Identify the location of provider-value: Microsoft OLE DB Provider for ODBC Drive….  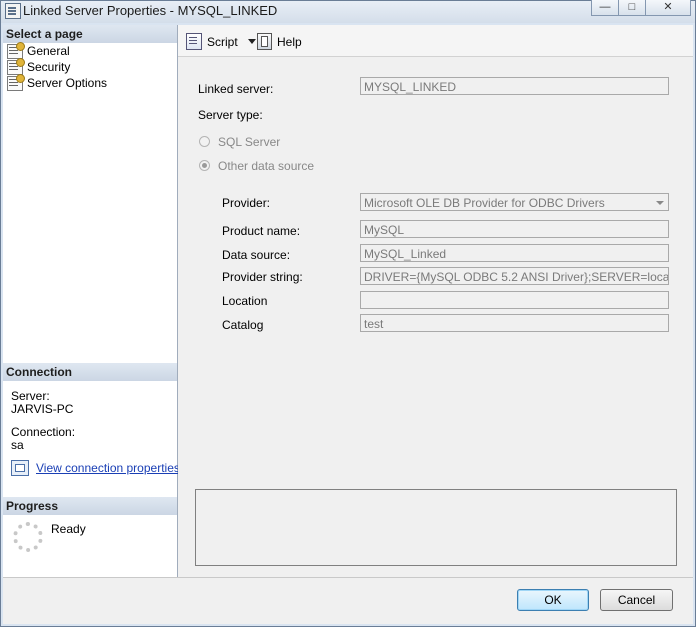
(484, 203).